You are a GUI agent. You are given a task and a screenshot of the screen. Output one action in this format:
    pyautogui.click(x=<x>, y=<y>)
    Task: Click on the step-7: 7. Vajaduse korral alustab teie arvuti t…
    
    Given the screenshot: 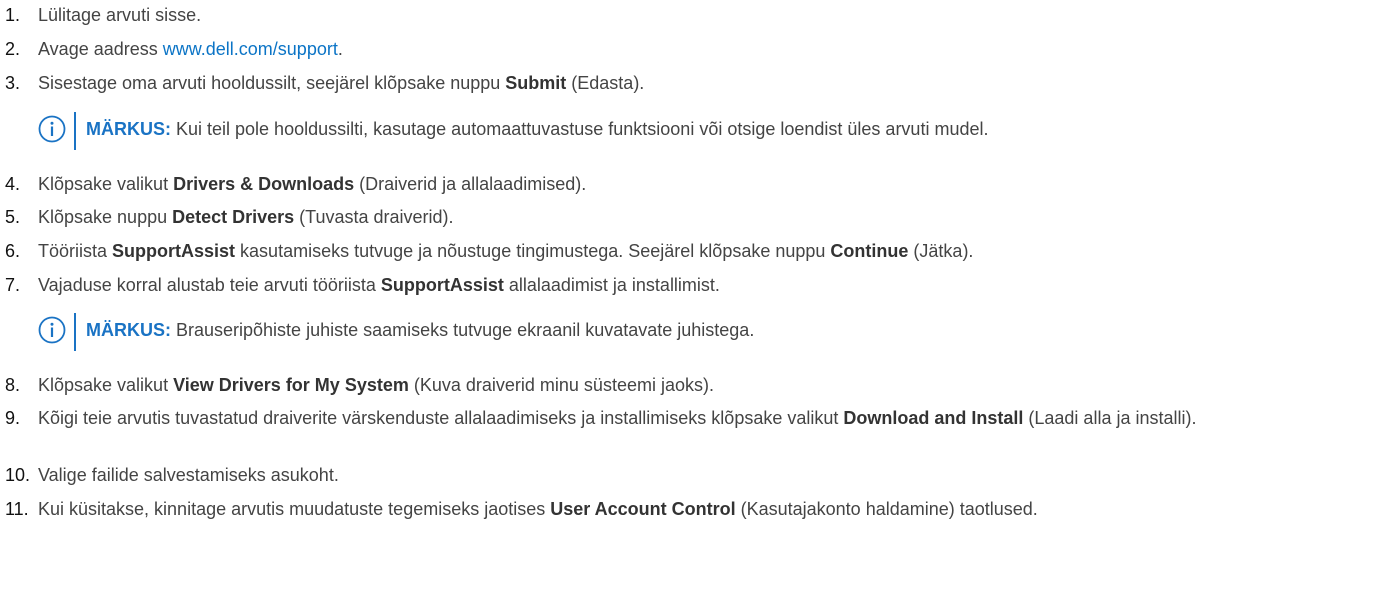 What is the action you would take?
    pyautogui.click(x=362, y=285)
    